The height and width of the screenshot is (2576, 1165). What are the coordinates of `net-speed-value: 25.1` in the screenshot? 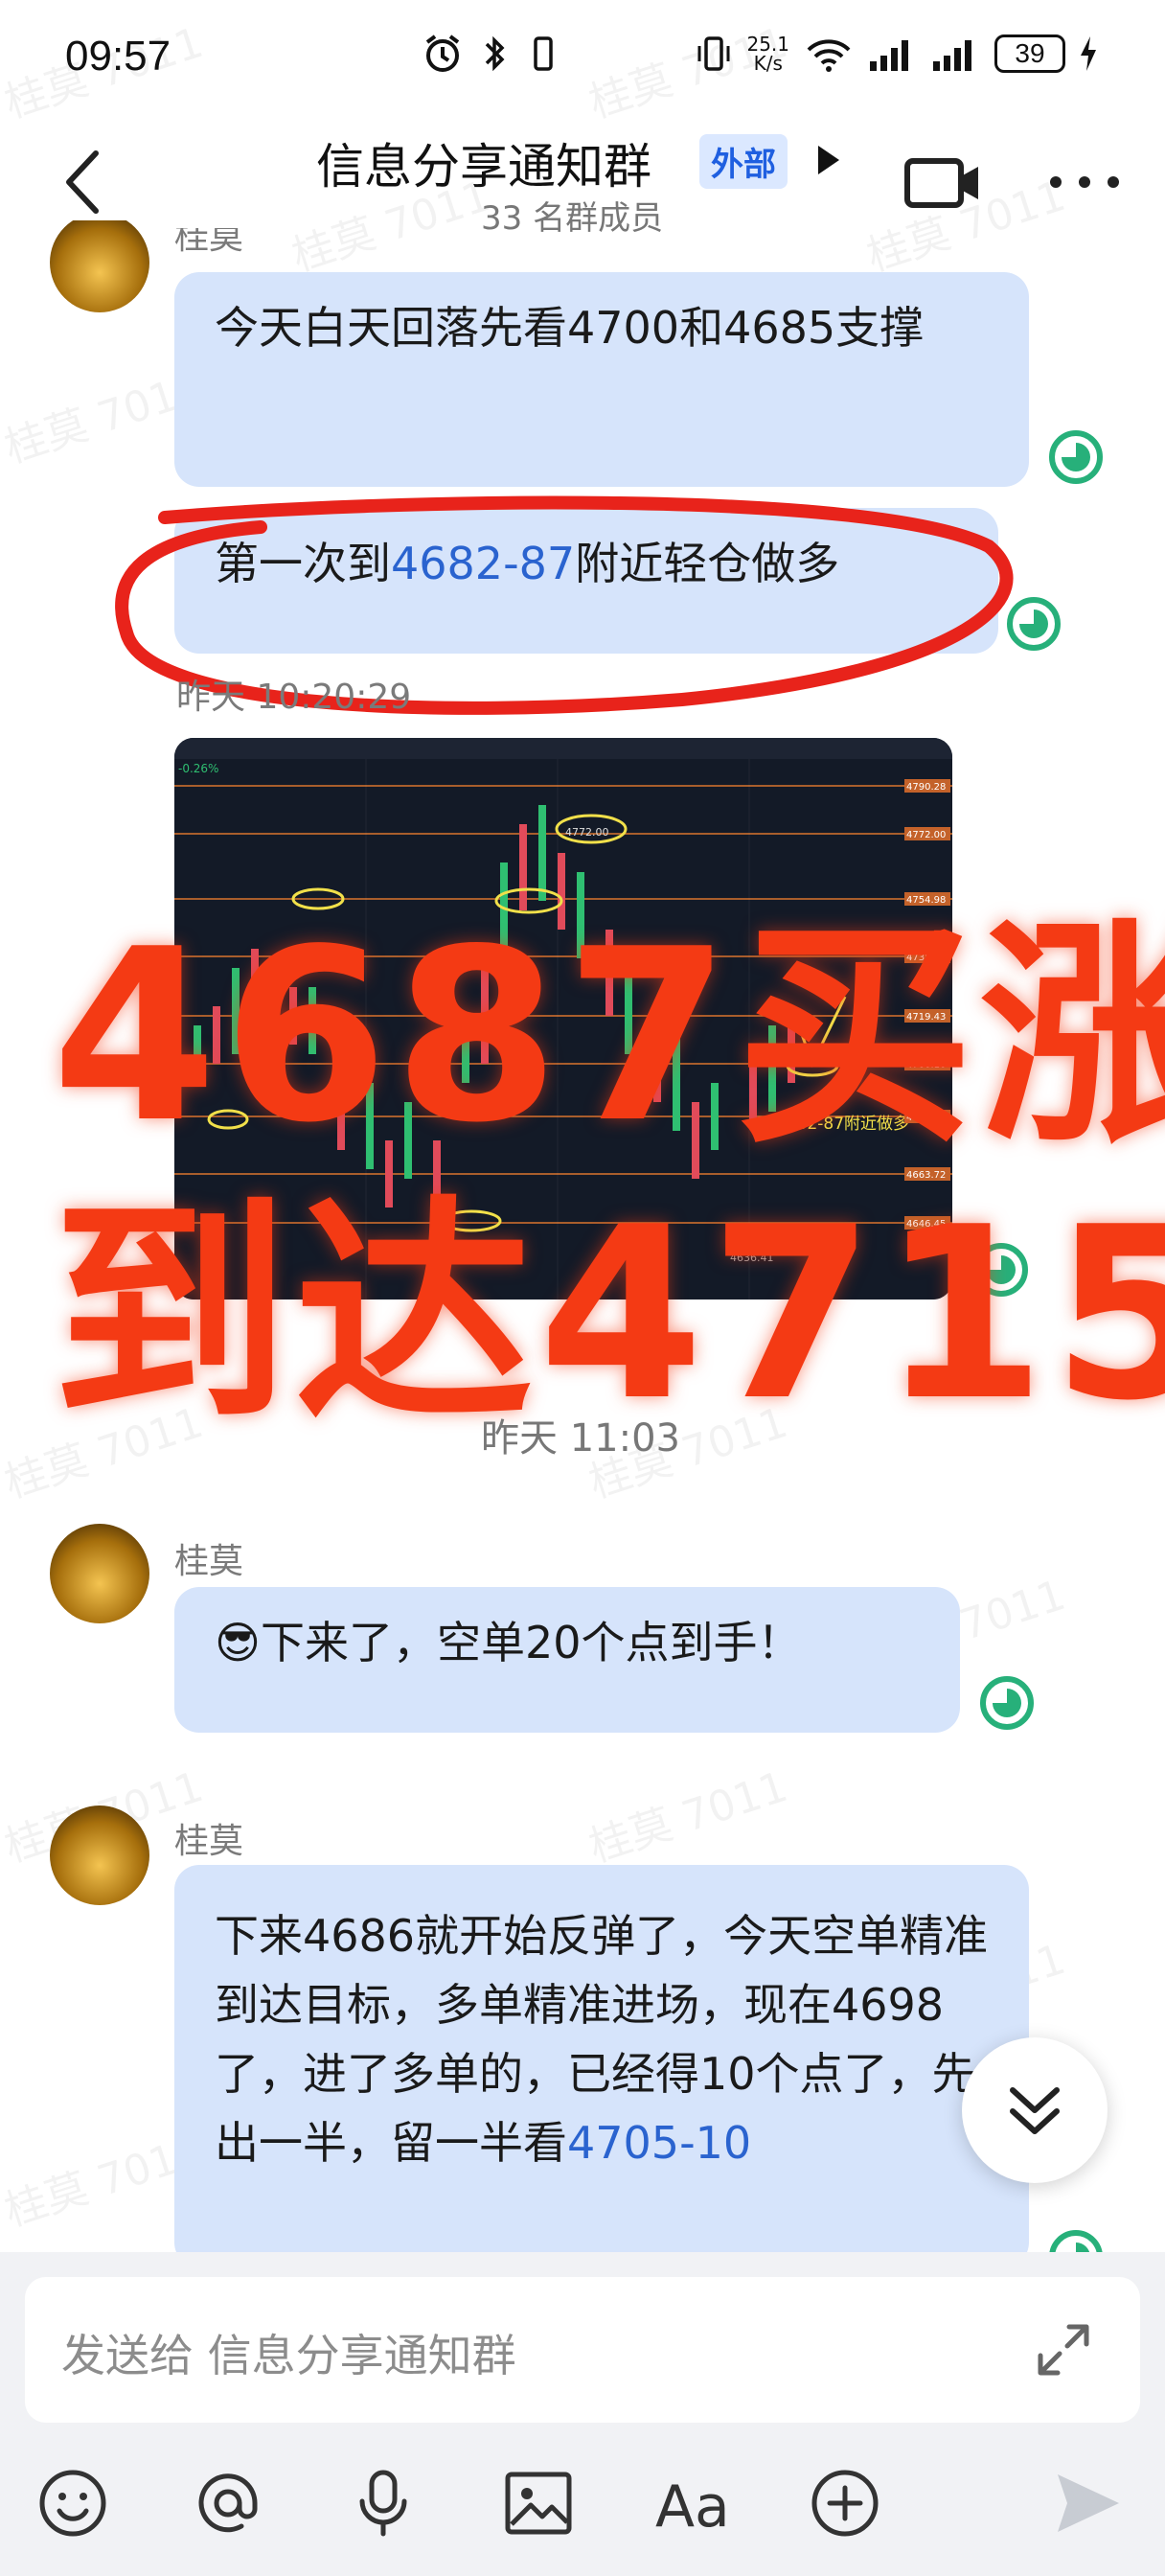 It's located at (768, 44).